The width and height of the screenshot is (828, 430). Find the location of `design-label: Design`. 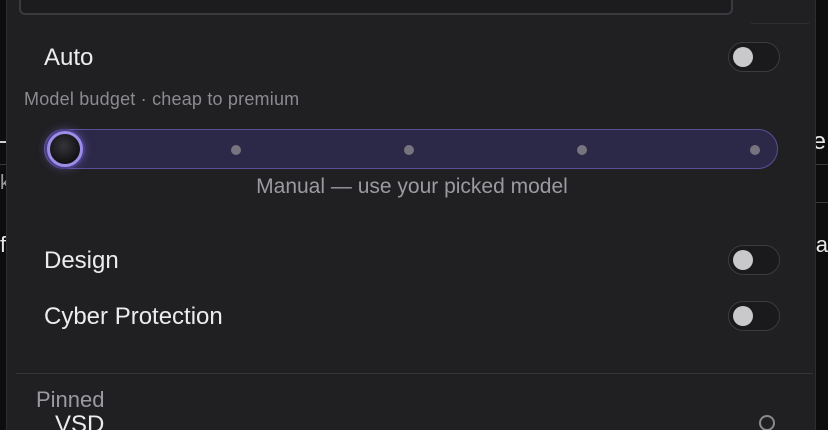

design-label: Design is located at coordinates (81, 260).